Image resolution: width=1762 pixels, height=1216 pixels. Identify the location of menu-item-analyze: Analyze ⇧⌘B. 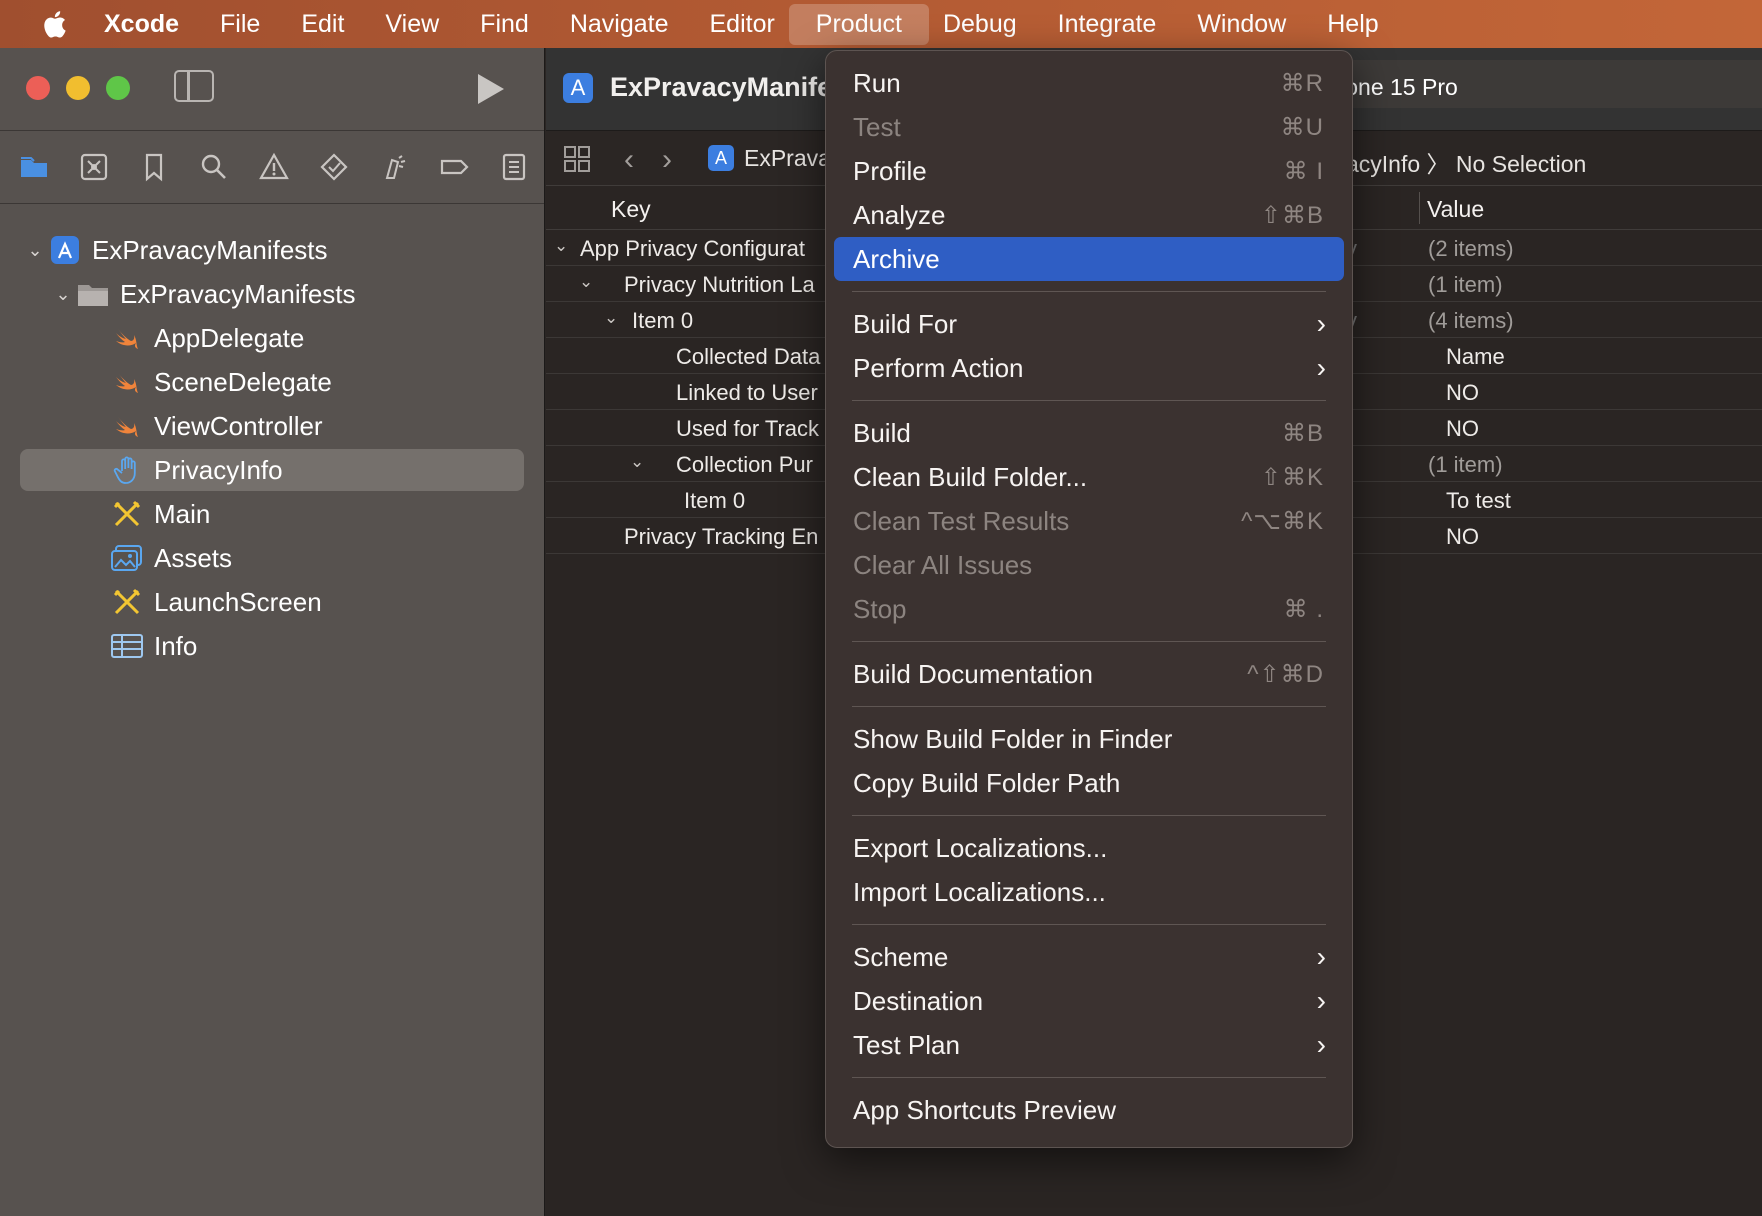
(1089, 215).